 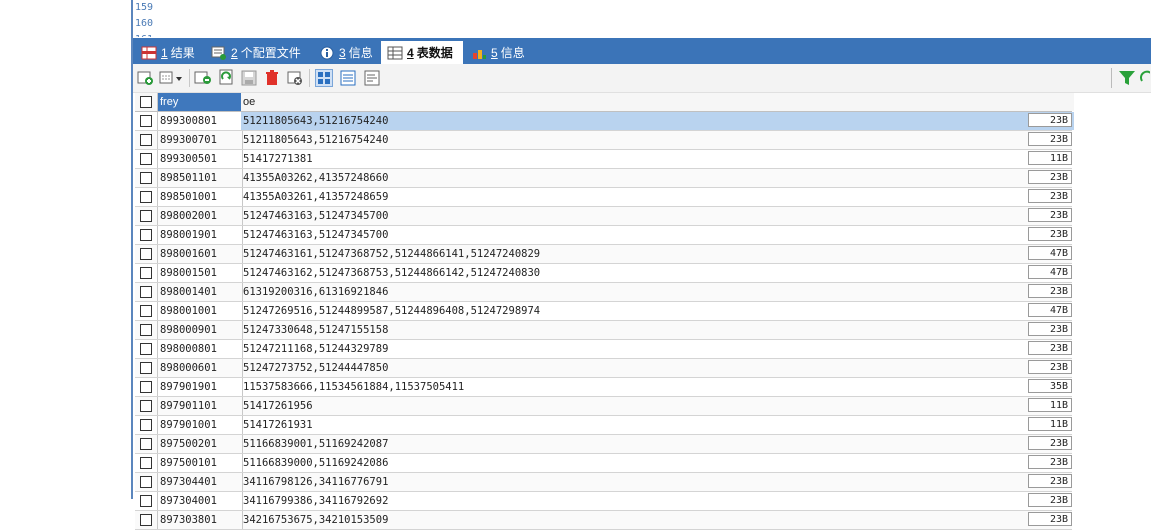 I want to click on cell-oe: 51417261931 11B, so click(x=657, y=425).